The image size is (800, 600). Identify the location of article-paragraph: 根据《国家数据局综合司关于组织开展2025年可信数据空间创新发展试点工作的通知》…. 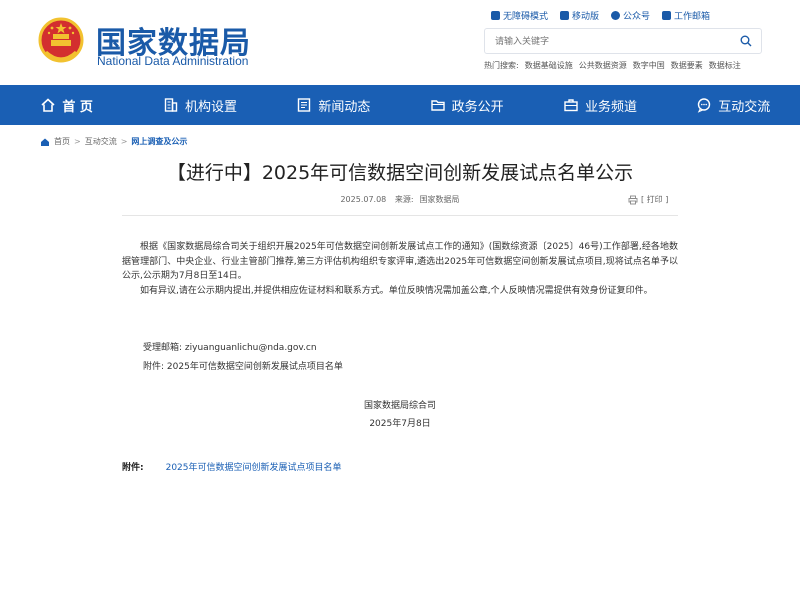
(400, 261).